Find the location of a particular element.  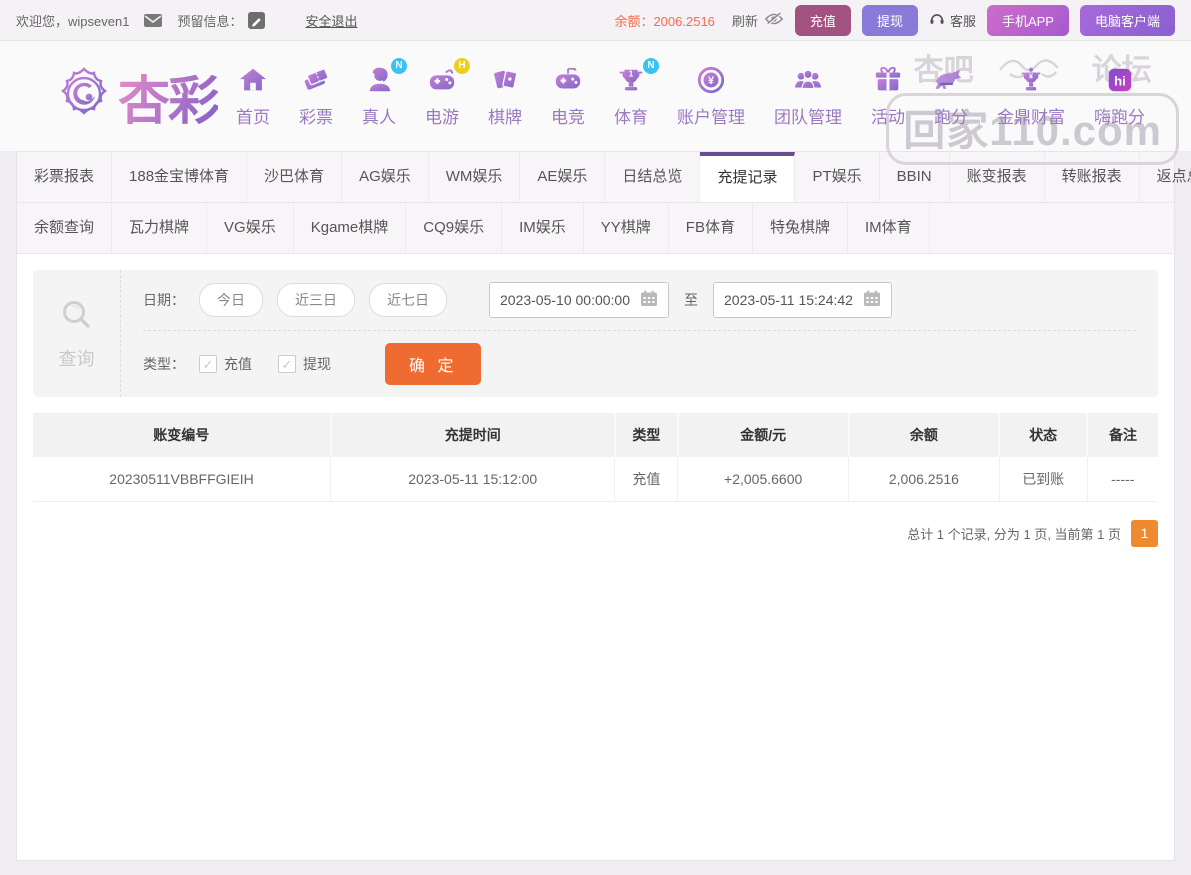

nav-item-home: 首页 is located at coordinates (253, 96).